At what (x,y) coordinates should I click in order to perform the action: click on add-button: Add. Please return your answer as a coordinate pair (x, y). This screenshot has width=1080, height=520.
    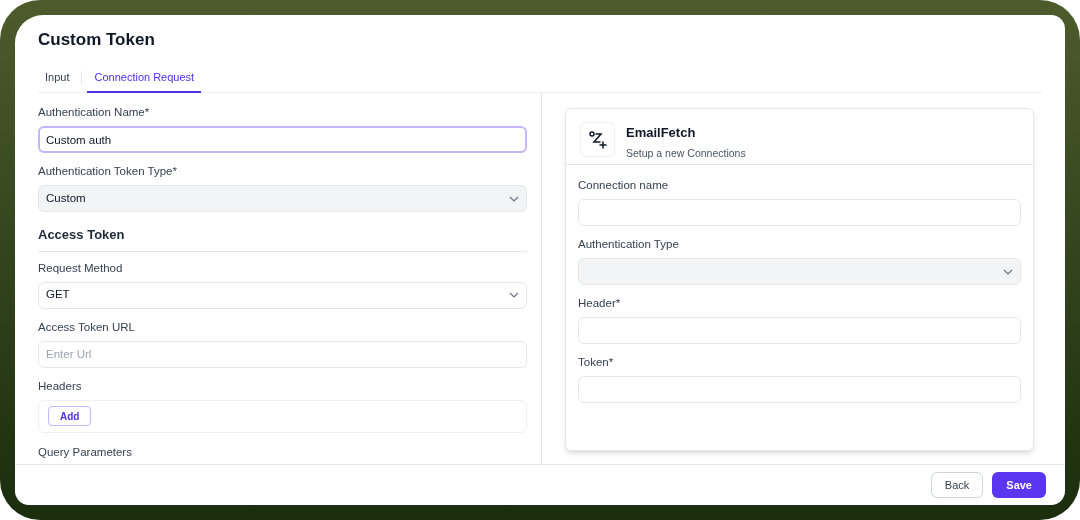
    Looking at the image, I should click on (70, 416).